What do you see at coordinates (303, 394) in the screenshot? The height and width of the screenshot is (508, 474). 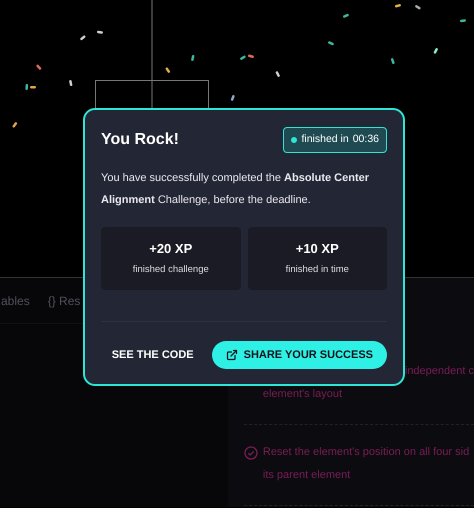 I see `checklist-text: element's layout` at bounding box center [303, 394].